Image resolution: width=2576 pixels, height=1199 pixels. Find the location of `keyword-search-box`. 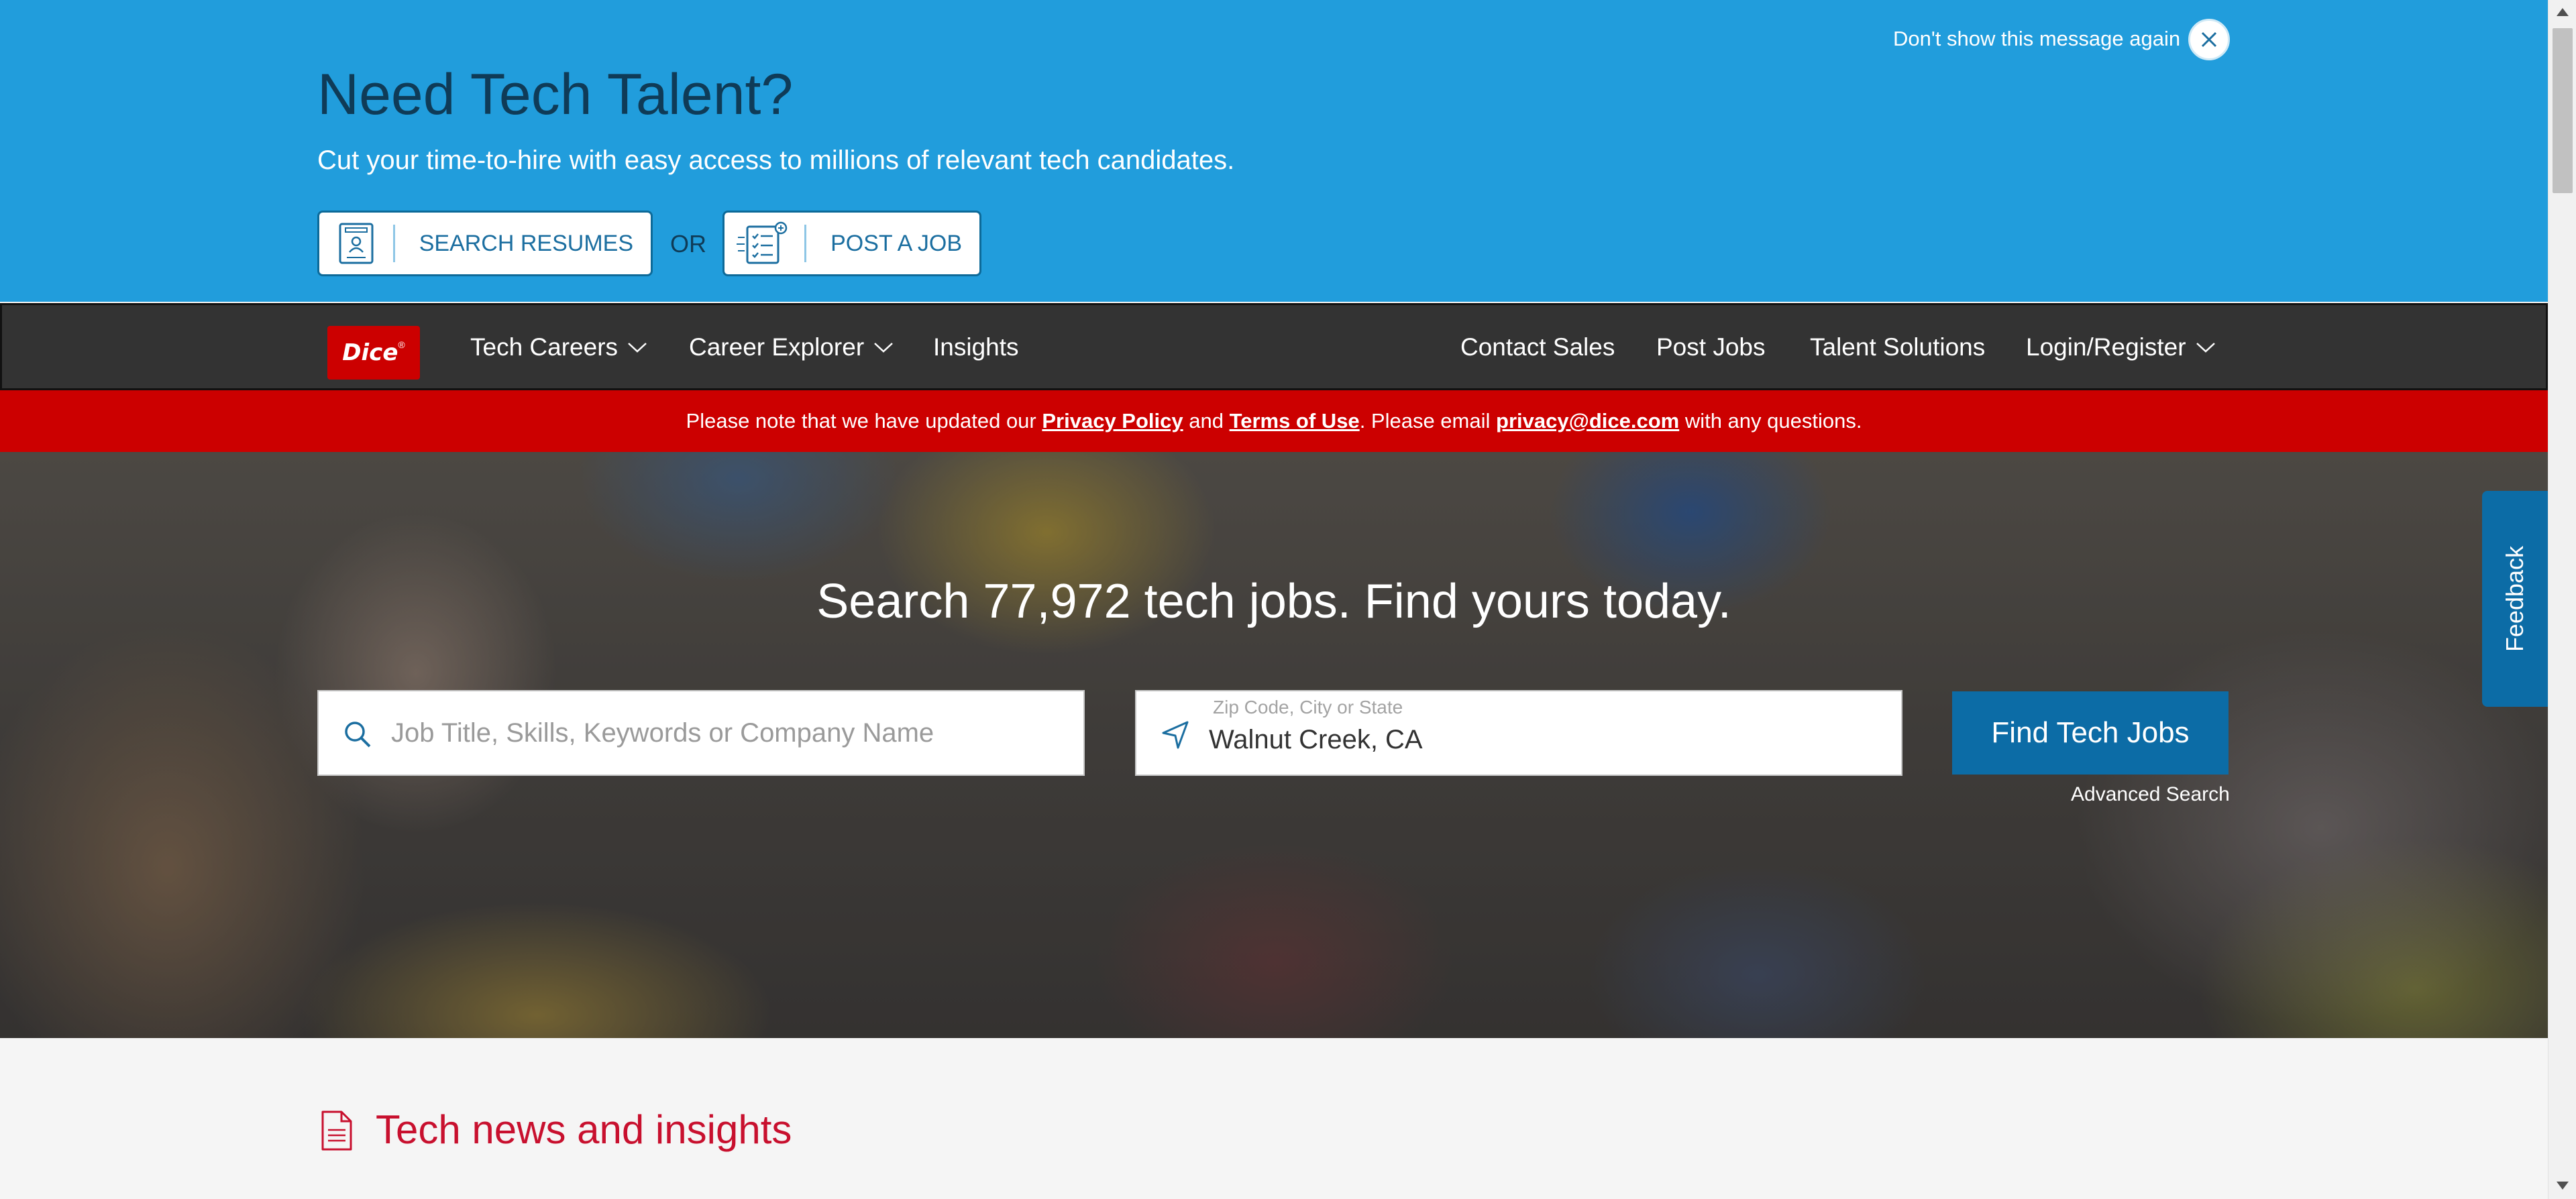

keyword-search-box is located at coordinates (701, 733).